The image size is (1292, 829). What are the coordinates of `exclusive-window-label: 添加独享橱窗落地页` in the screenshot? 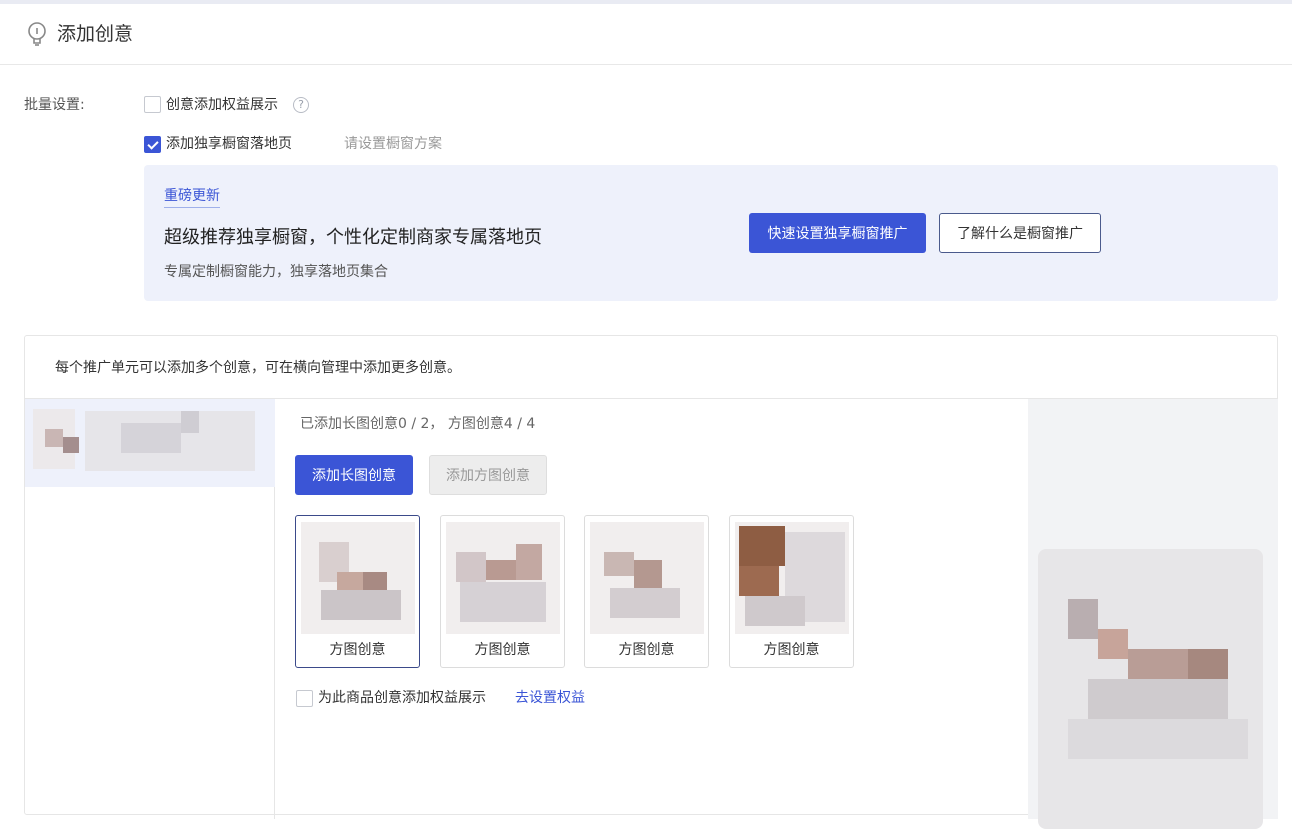 It's located at (229, 144).